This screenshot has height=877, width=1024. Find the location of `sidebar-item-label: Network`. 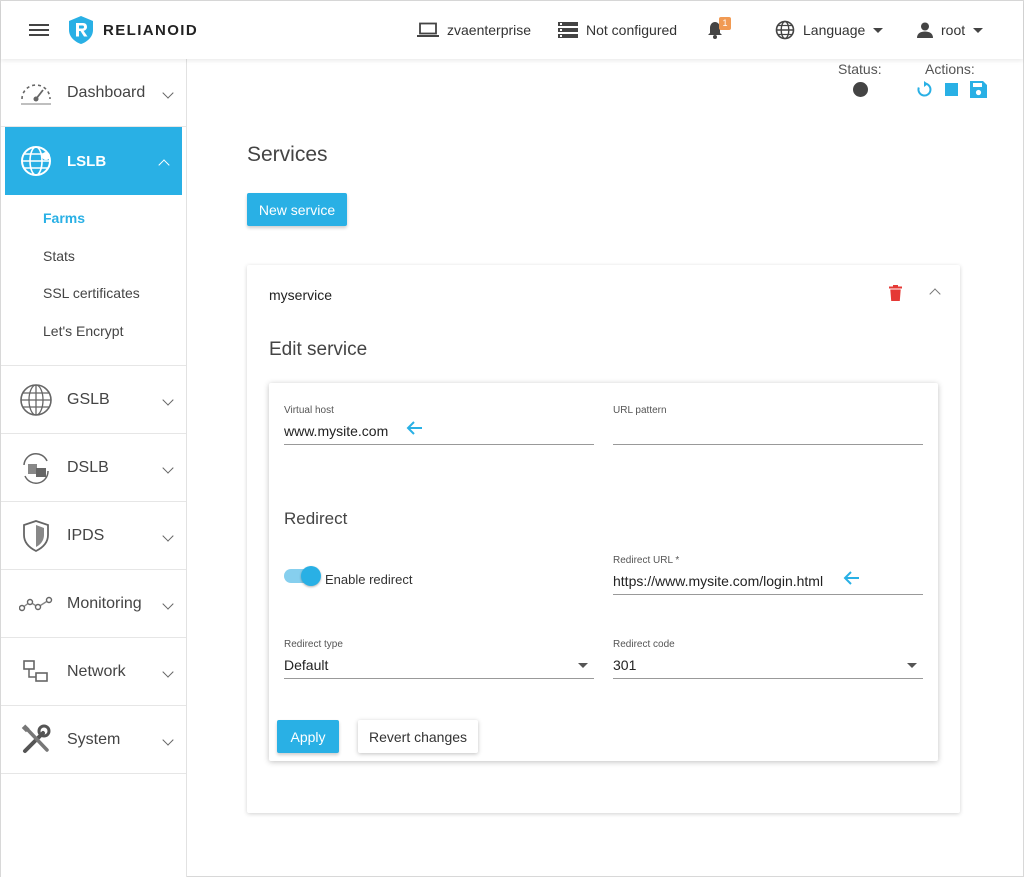

sidebar-item-label: Network is located at coordinates (96, 671).